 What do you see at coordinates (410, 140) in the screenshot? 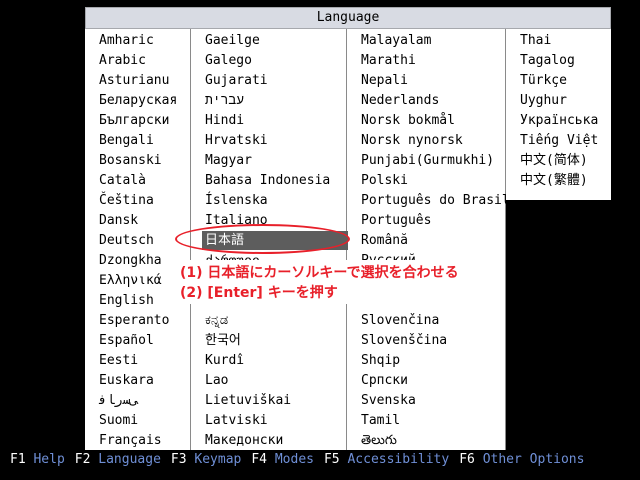
I see `language-option: Norsk nynorsk` at bounding box center [410, 140].